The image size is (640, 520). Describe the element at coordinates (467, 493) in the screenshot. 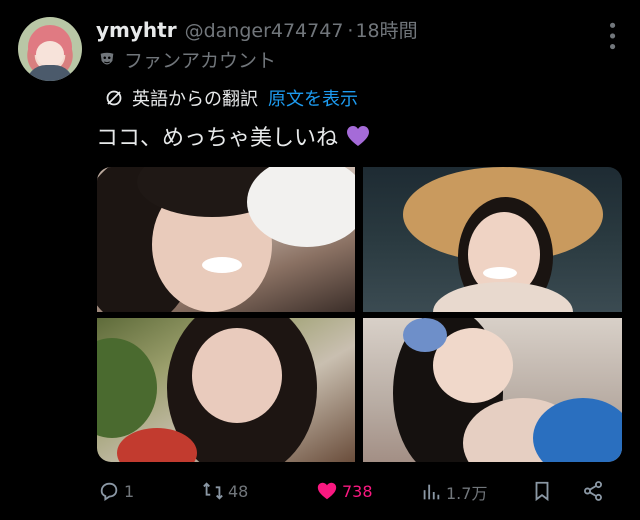

I see `view-count: 1.7万` at that location.